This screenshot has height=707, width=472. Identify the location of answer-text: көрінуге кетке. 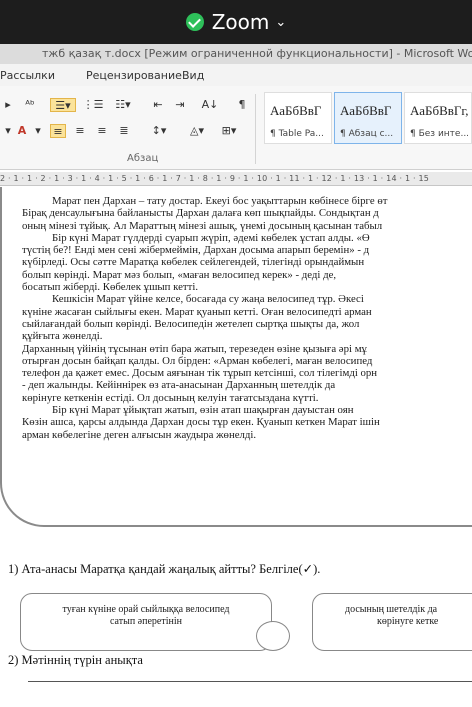
(408, 621).